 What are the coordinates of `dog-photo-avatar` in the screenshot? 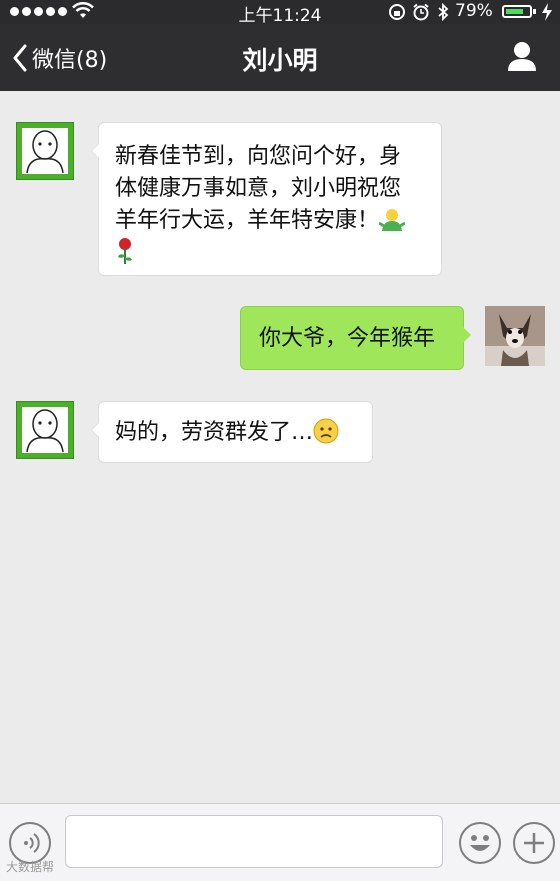 It's located at (515, 336).